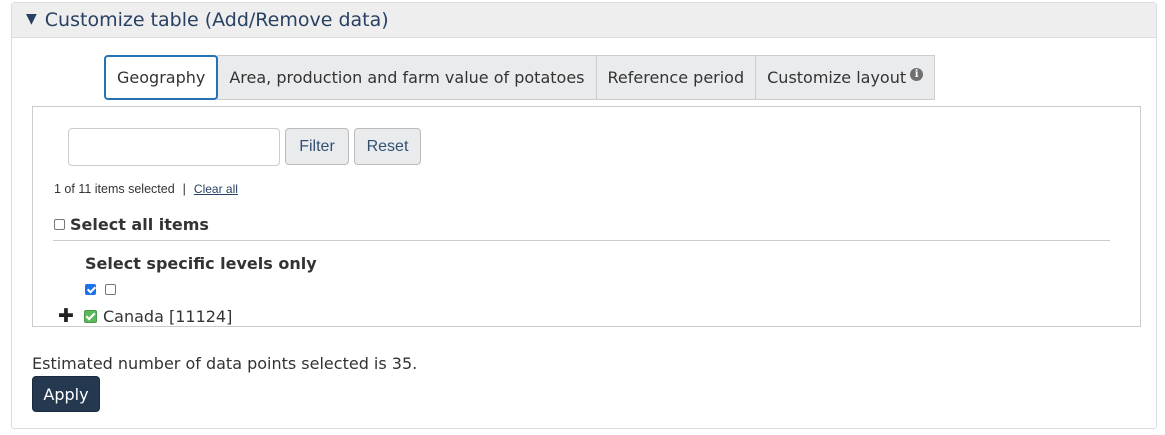 The width and height of the screenshot is (1165, 435). What do you see at coordinates (90, 289) in the screenshot?
I see `level-1-checkbox` at bounding box center [90, 289].